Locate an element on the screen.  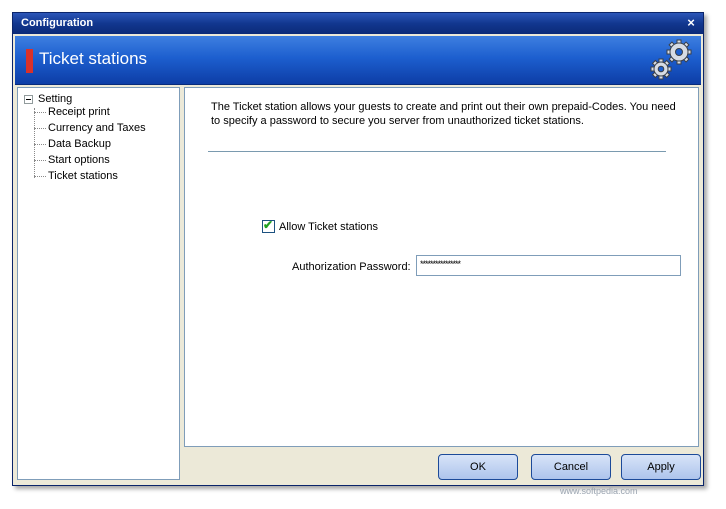
apply-button: Apply is located at coordinates (661, 467).